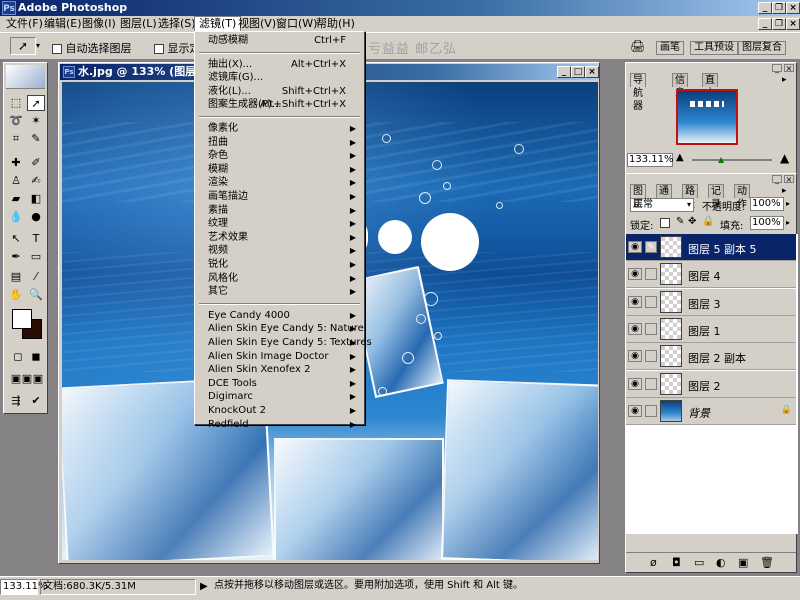  I want to click on adjustment-layer-icon: ◐, so click(721, 562).